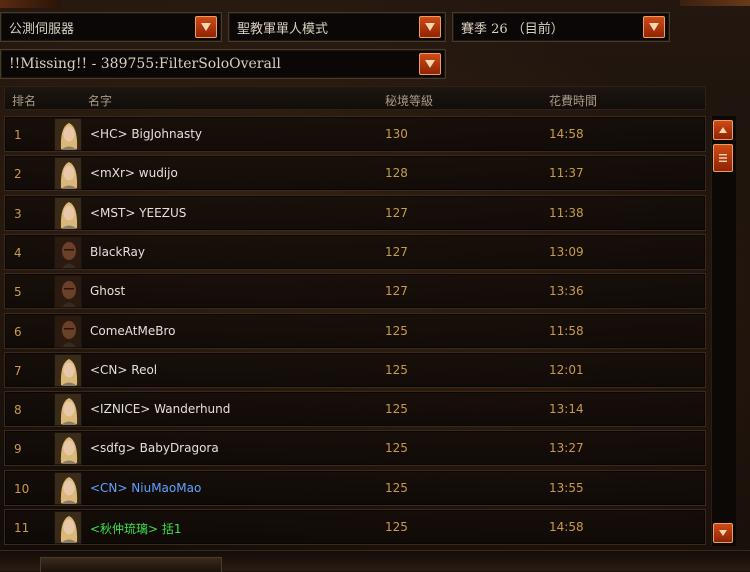  I want to click on scrollbar-track, so click(723, 331).